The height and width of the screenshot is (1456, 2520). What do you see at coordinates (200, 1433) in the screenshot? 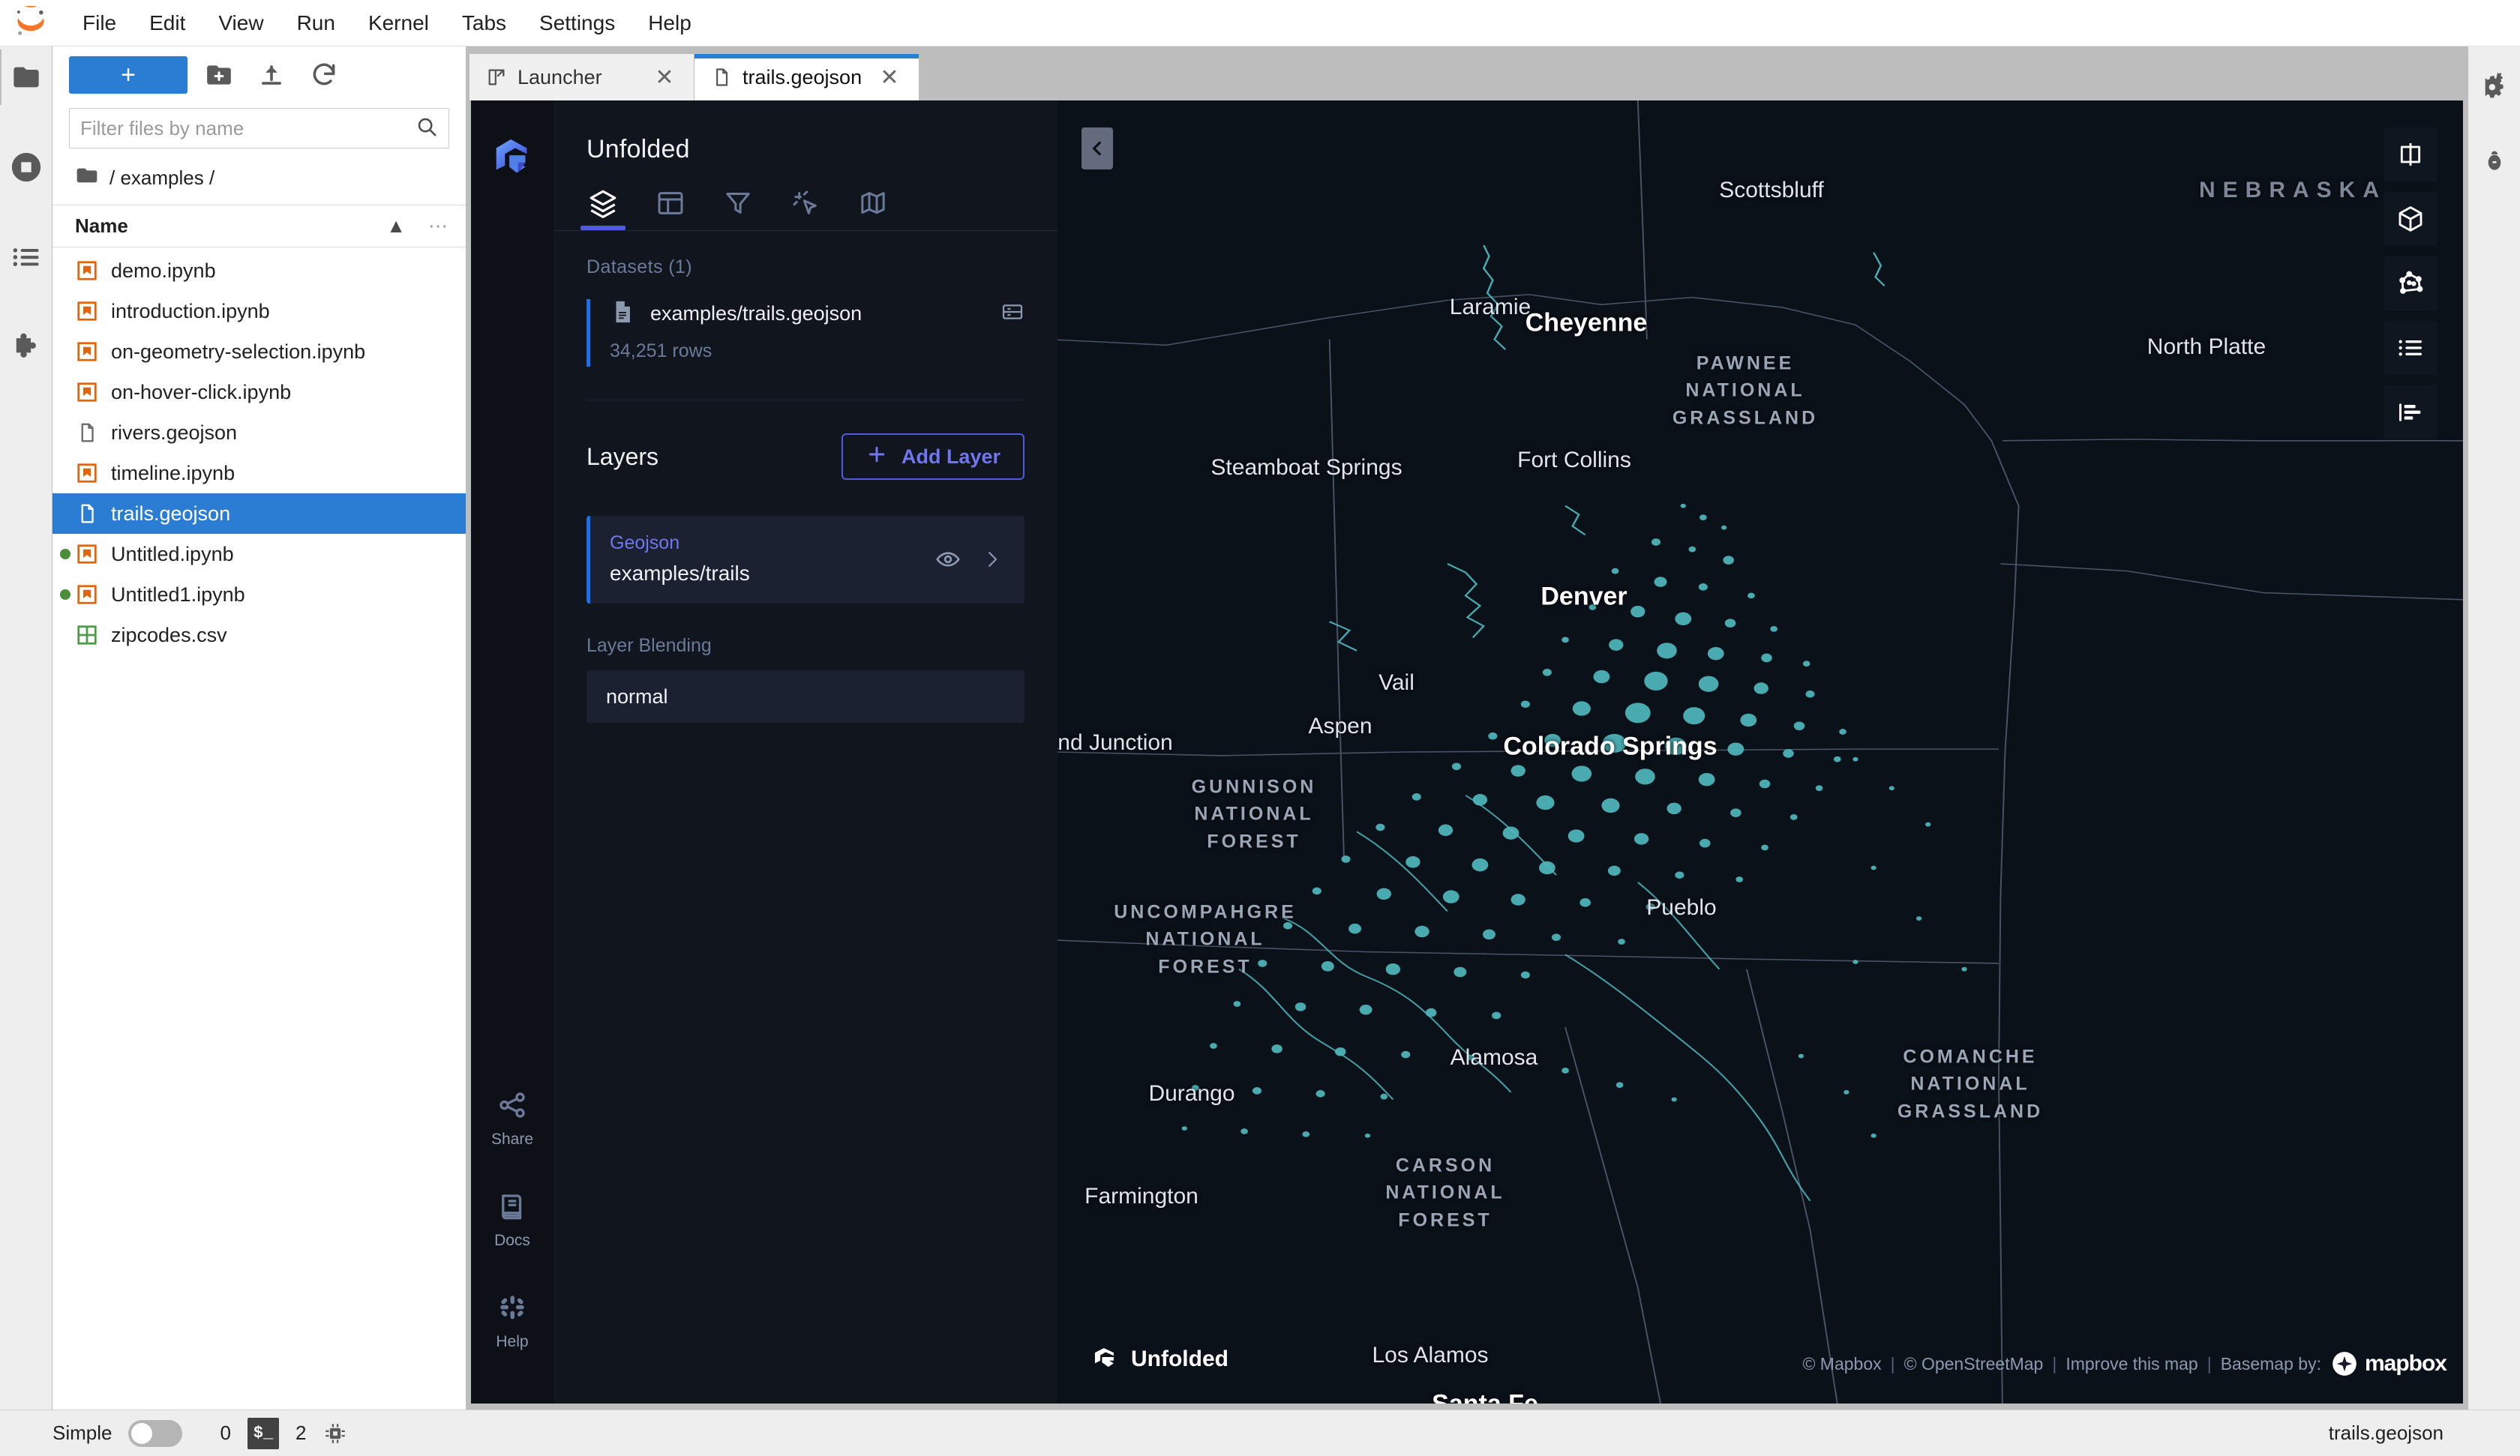
I see `status-left-group: Simple 0 $_ 2` at bounding box center [200, 1433].